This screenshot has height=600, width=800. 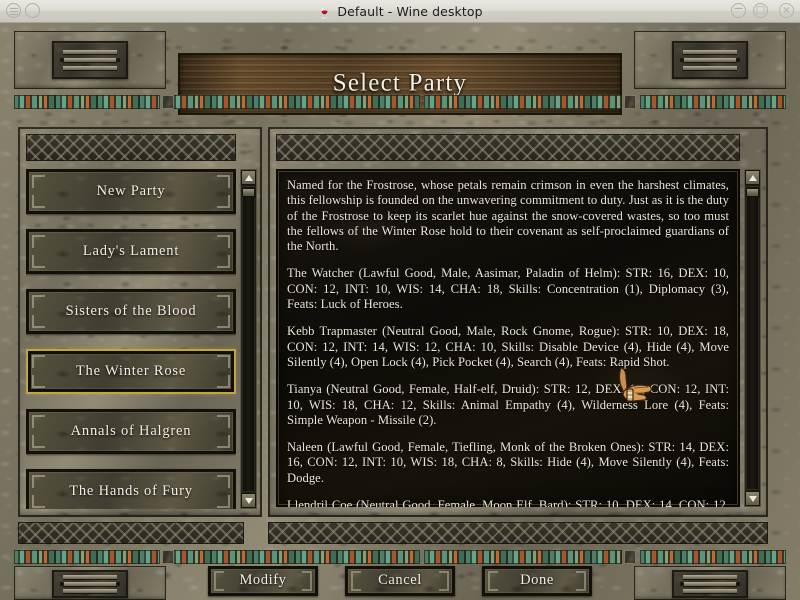 I want to click on done-button-label: Done, so click(x=537, y=579).